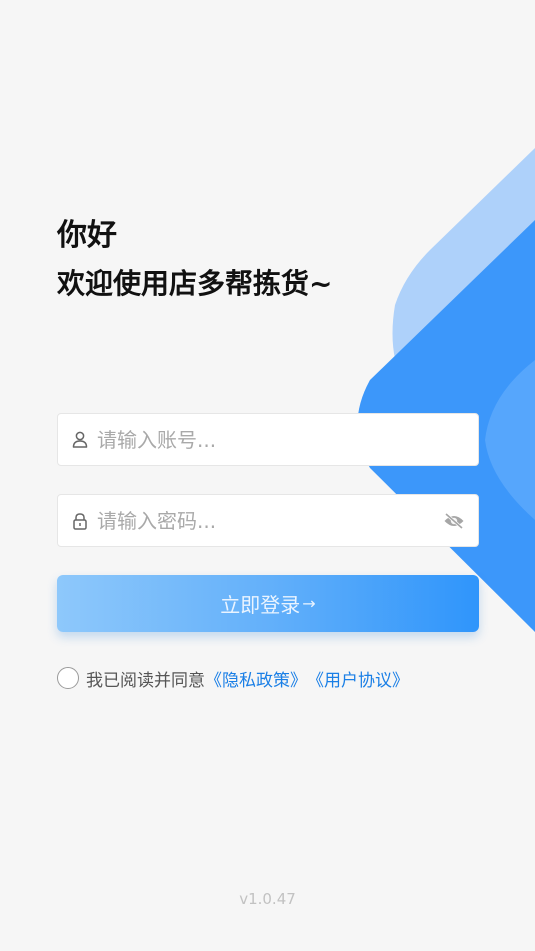 The image size is (535, 951). Describe the element at coordinates (195, 283) in the screenshot. I see `greeting-welcome: 欢迎使用店多帮拣货~` at that location.